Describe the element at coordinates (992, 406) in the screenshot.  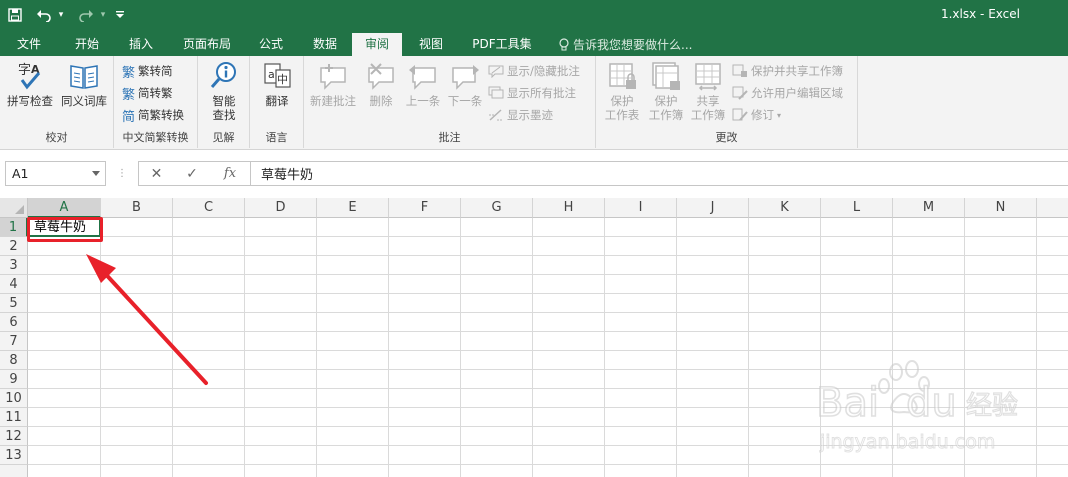
I see `svg-text: 经验` at that location.